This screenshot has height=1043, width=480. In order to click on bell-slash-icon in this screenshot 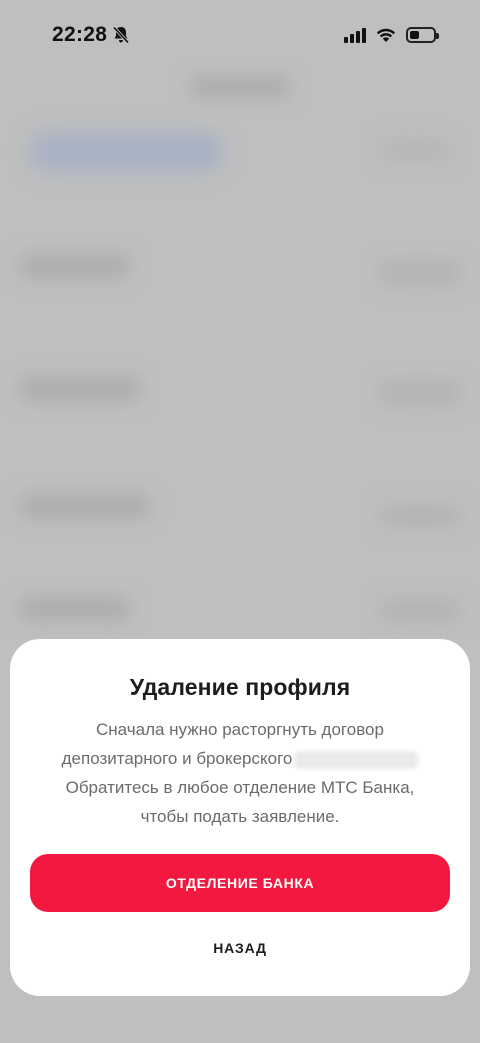, I will do `click(121, 35)`.